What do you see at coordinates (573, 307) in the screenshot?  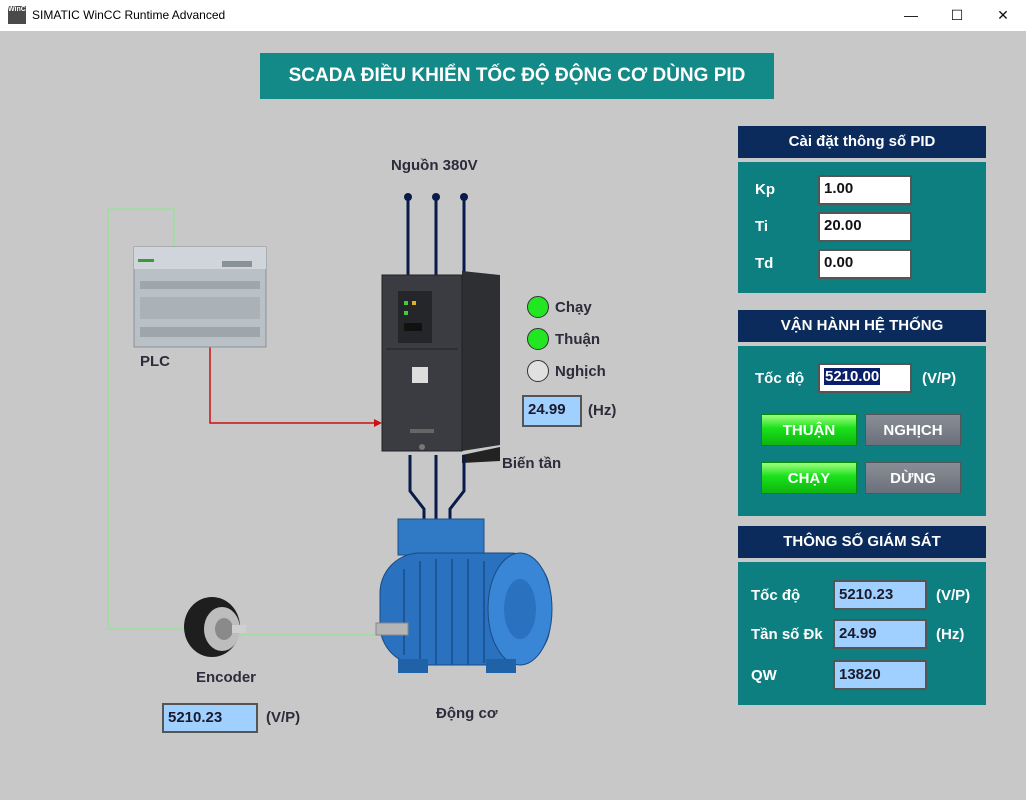 I see `run-indicator-label: Chạy` at bounding box center [573, 307].